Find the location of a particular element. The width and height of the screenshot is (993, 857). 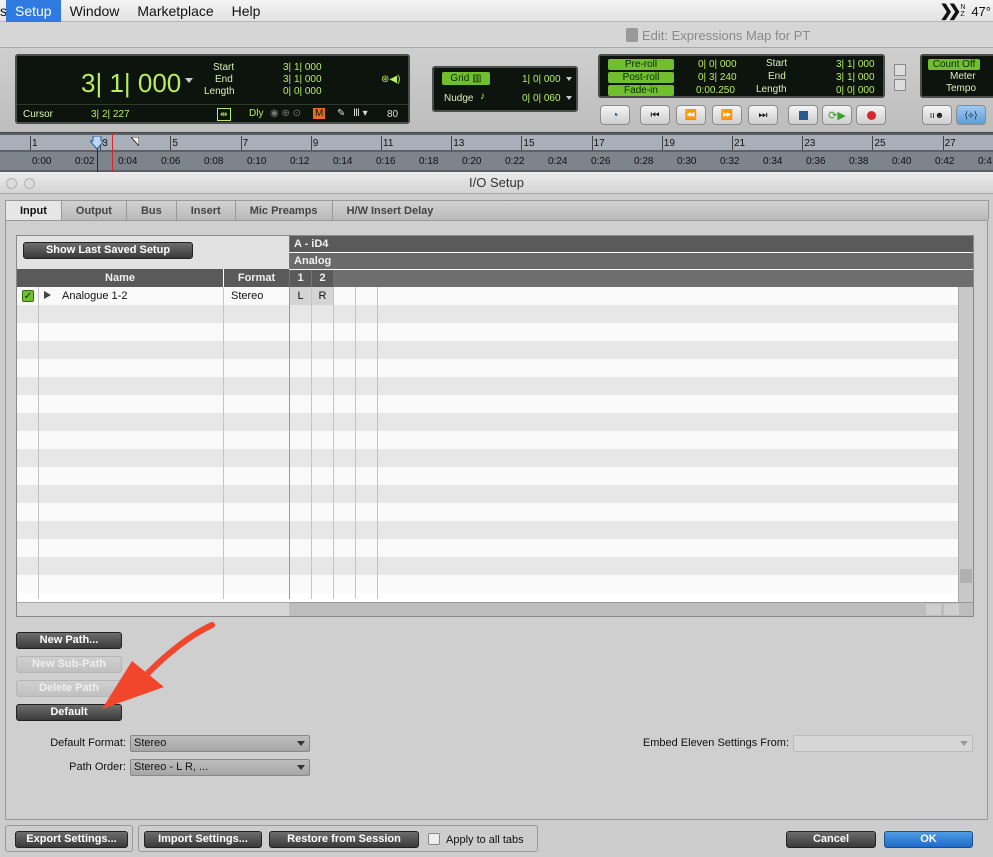

default-format-label: Default Format: is located at coordinates (88, 743).